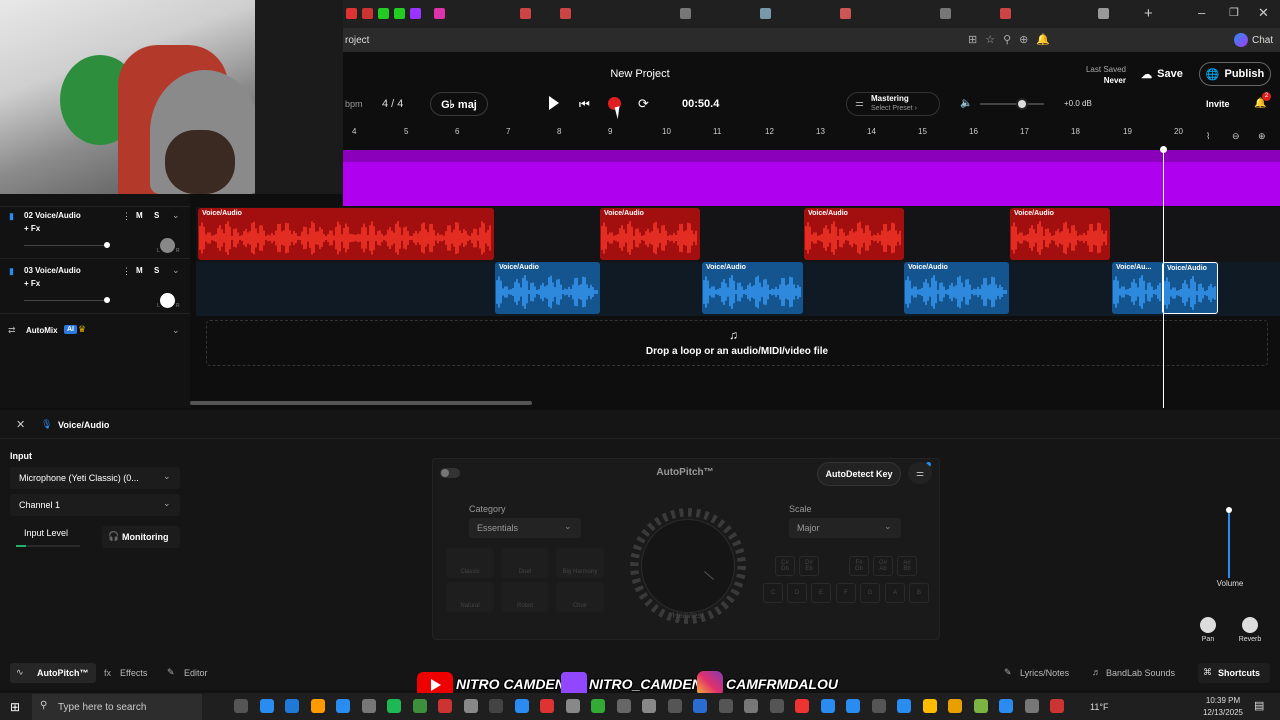 This screenshot has height=720, width=1280. Describe the element at coordinates (1223, 712) in the screenshot. I see `clock-date: 12/13/2025` at that location.